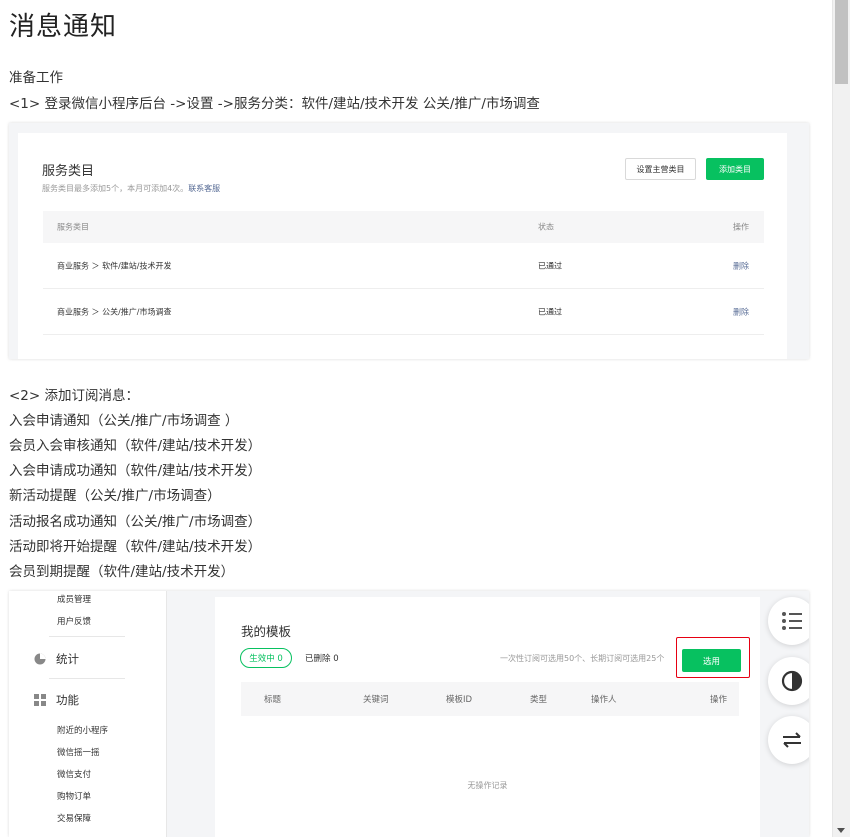 The width and height of the screenshot is (850, 837). Describe the element at coordinates (191, 714) in the screenshot. I see `content-gutter` at that location.